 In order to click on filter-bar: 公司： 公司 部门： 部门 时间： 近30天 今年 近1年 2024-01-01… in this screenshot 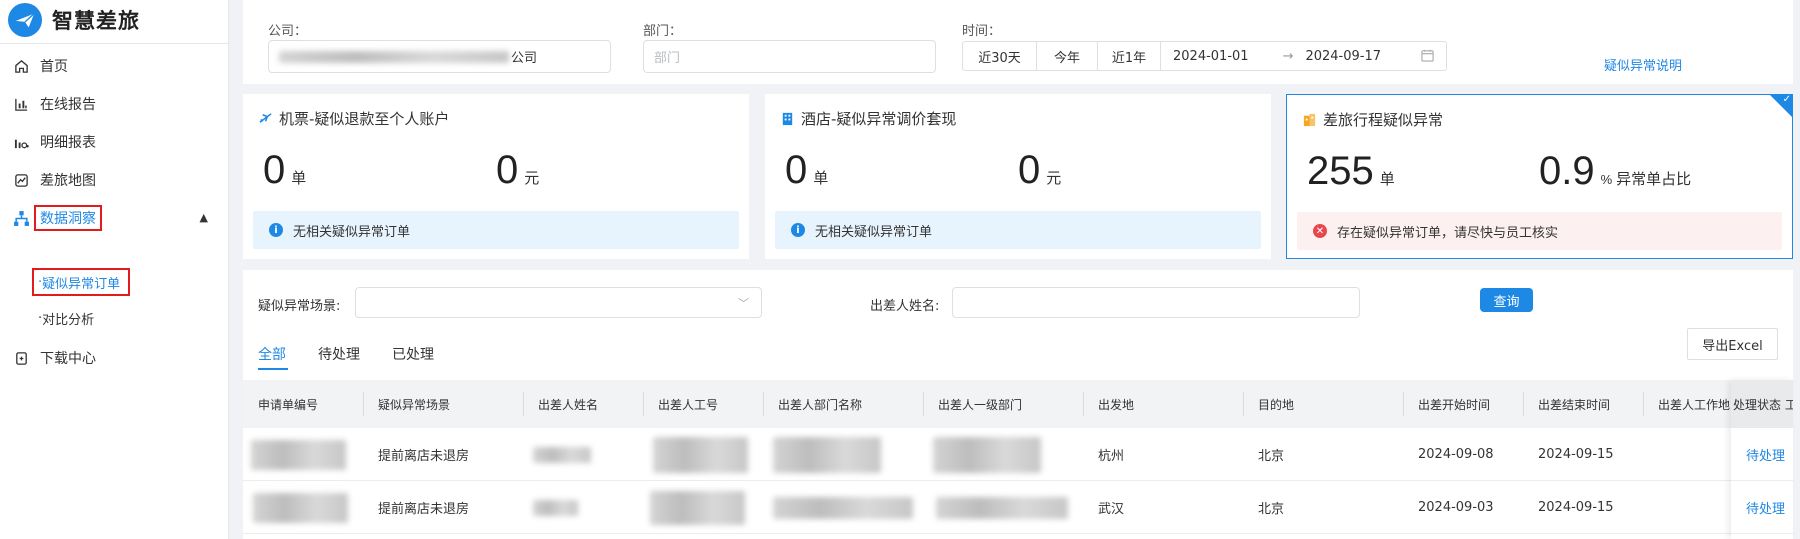, I will do `click(1018, 42)`.